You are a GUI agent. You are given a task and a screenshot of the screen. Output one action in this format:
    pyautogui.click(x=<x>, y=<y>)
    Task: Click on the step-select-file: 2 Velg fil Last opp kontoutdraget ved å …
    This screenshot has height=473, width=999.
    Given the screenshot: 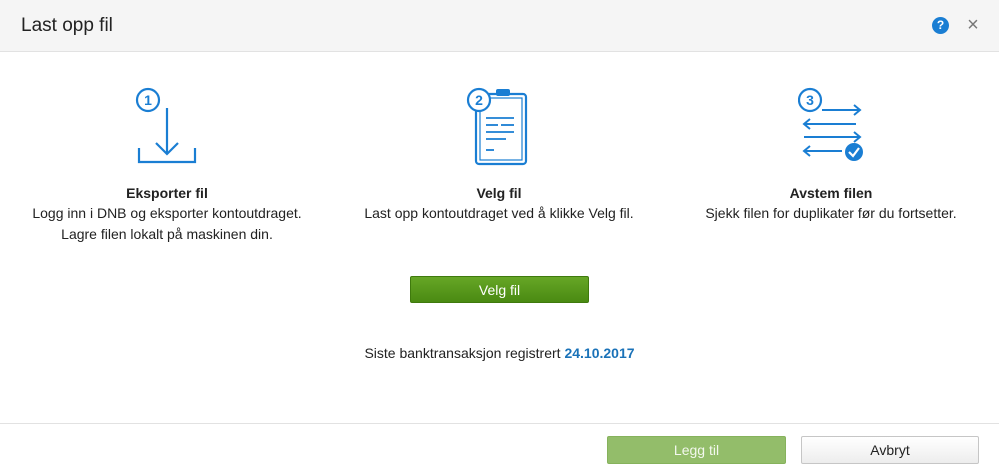 What is the action you would take?
    pyautogui.click(x=499, y=154)
    